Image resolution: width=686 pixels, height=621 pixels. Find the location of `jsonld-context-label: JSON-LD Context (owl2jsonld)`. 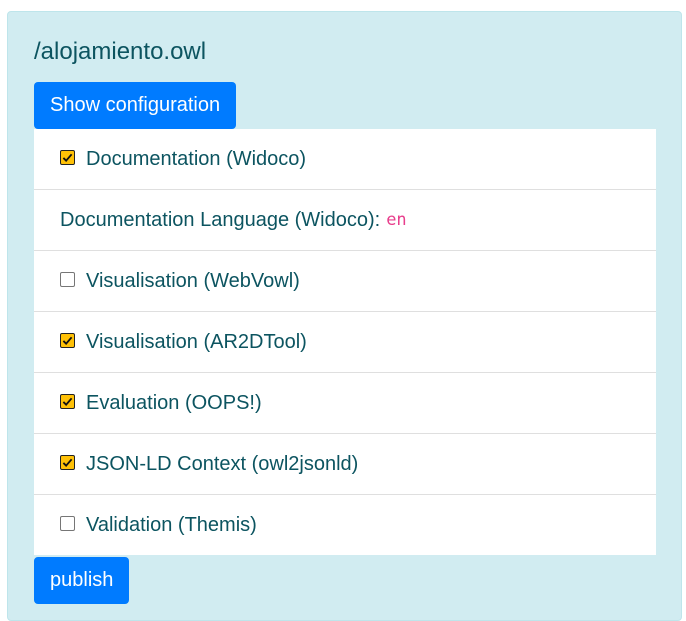

jsonld-context-label: JSON-LD Context (owl2jsonld) is located at coordinates (222, 463).